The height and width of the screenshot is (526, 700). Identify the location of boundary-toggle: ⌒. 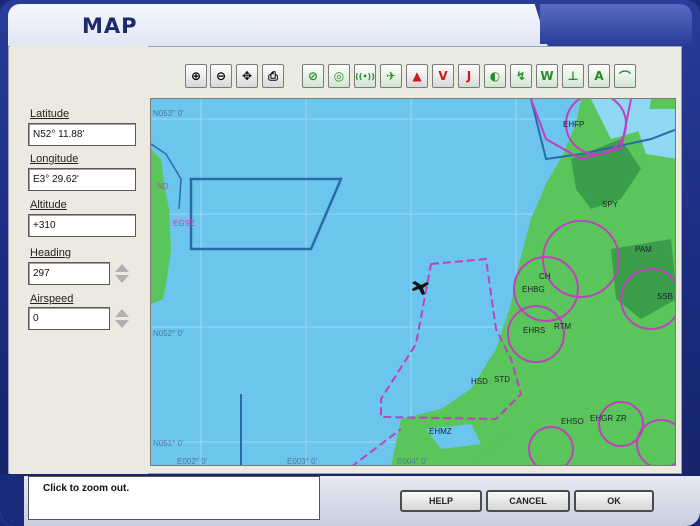
(625, 76).